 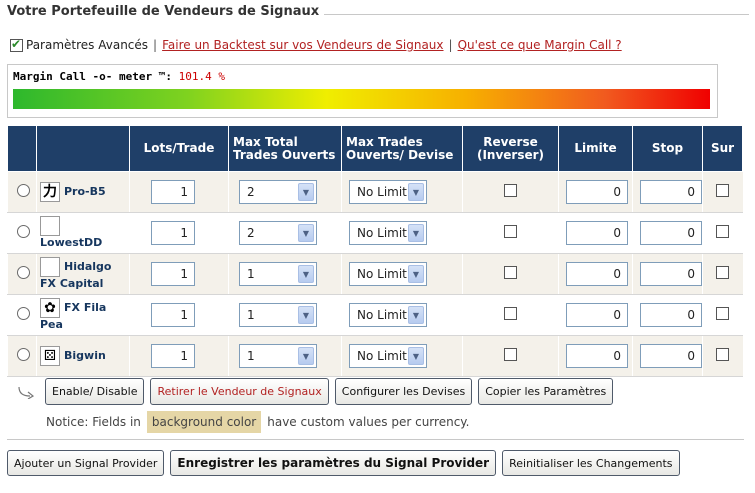 What do you see at coordinates (667, 148) in the screenshot?
I see `header-stop: Stop` at bounding box center [667, 148].